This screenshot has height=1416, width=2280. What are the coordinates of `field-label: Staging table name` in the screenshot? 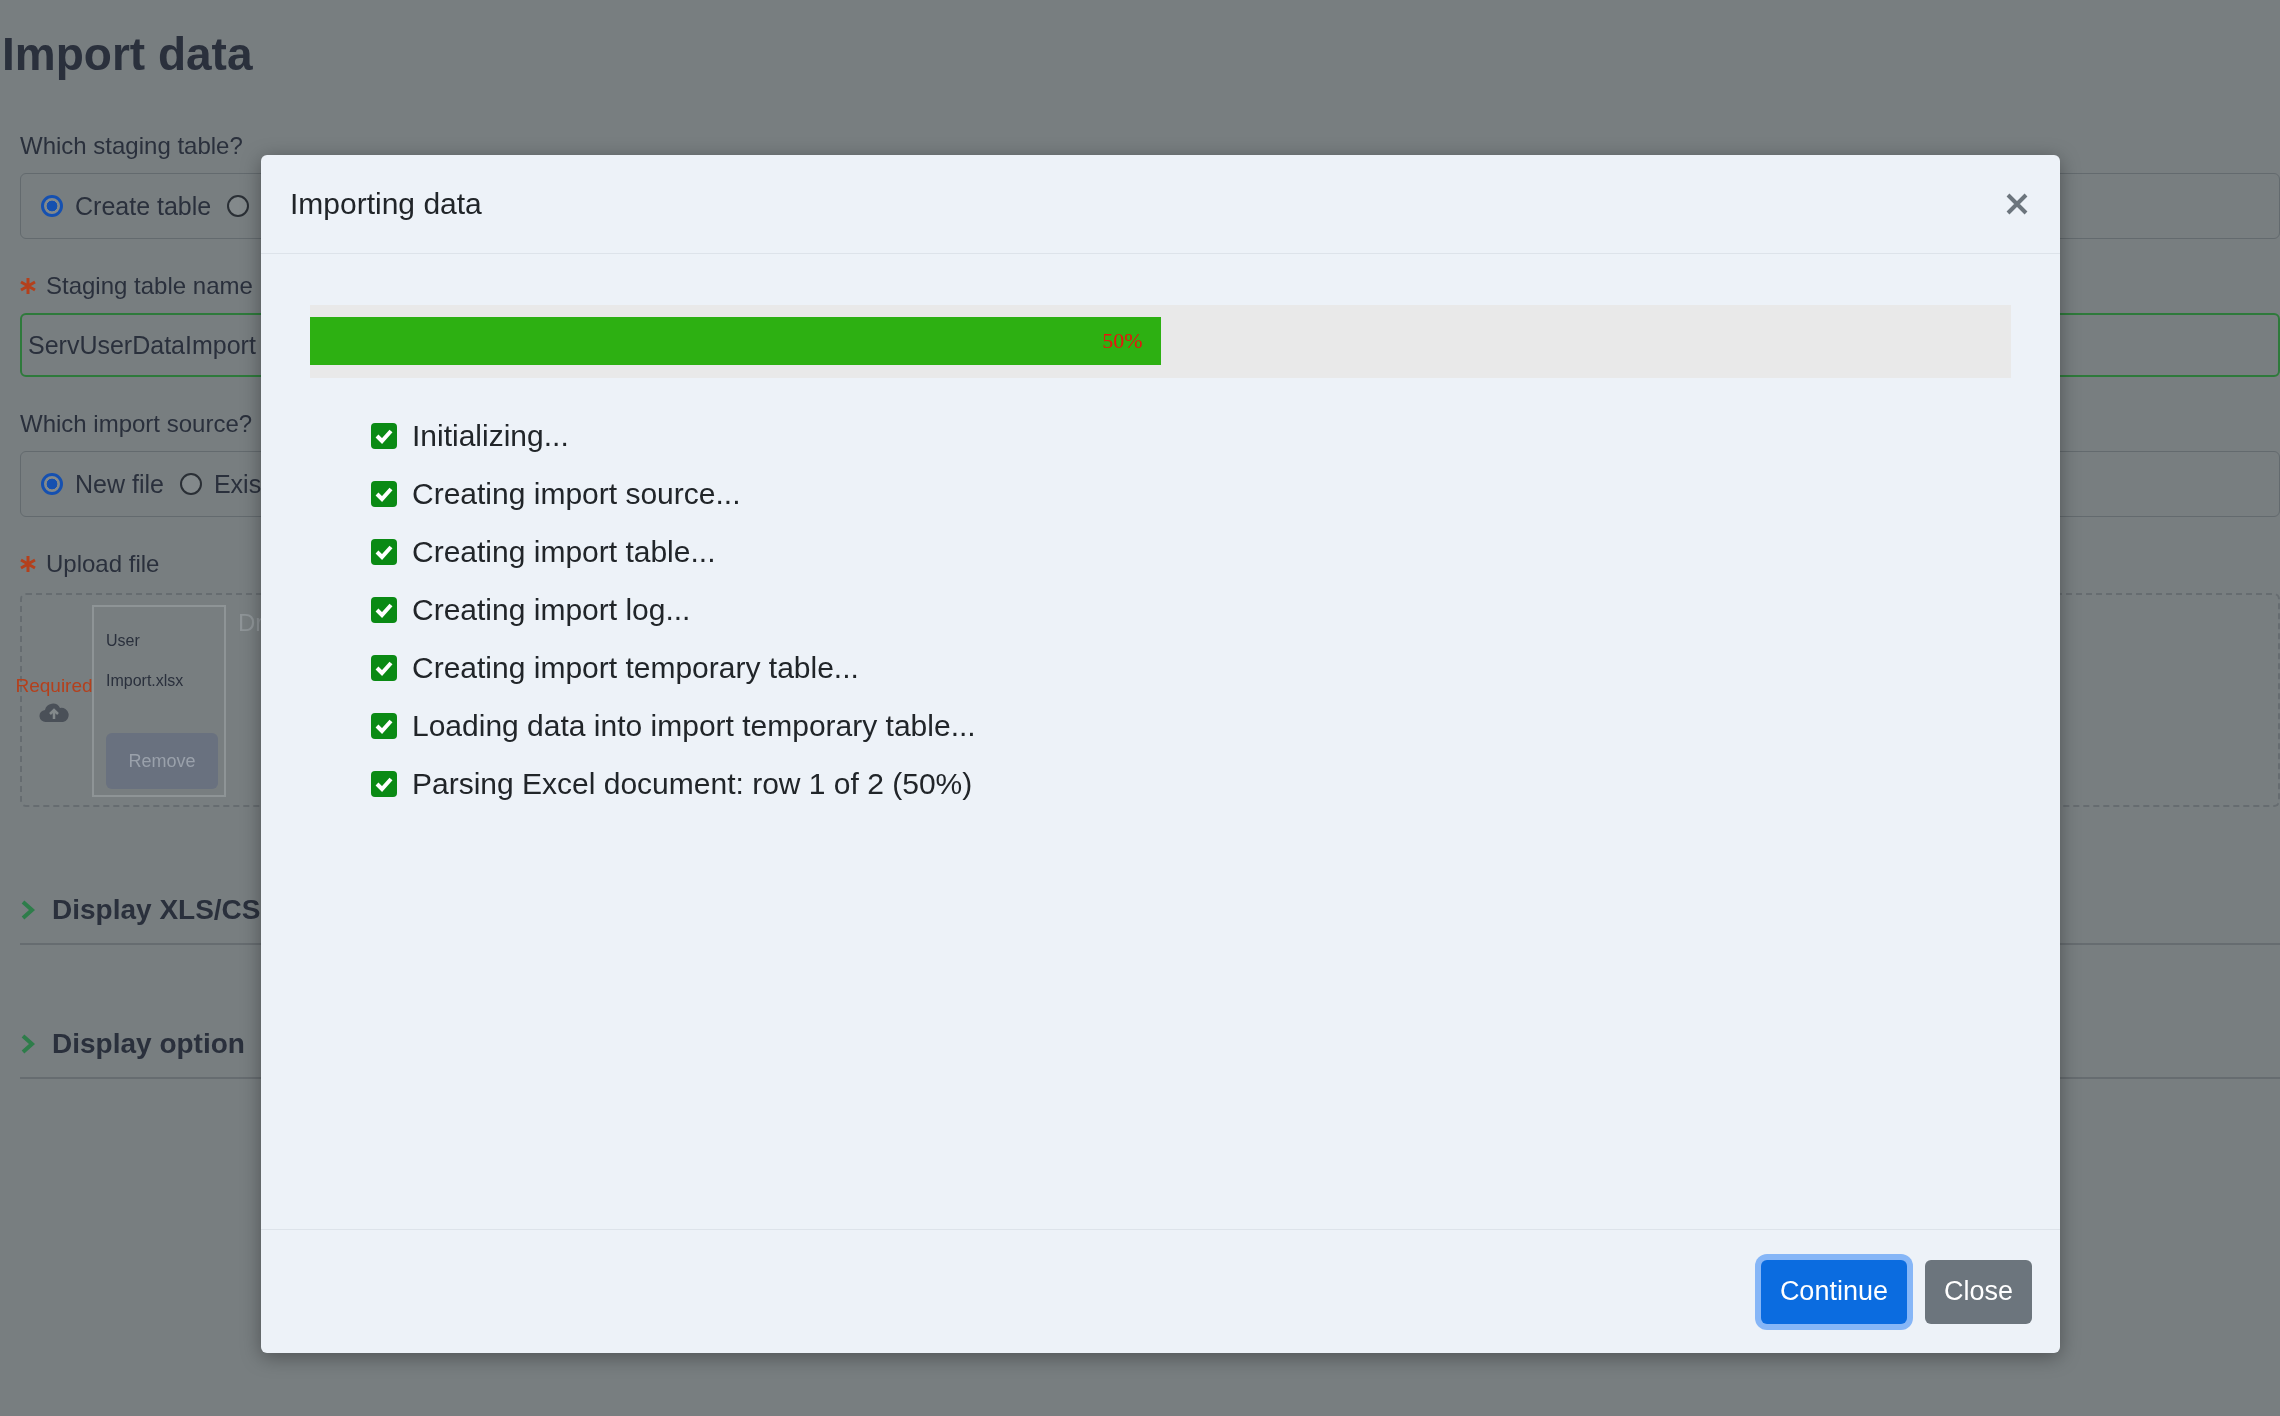 It's located at (149, 286).